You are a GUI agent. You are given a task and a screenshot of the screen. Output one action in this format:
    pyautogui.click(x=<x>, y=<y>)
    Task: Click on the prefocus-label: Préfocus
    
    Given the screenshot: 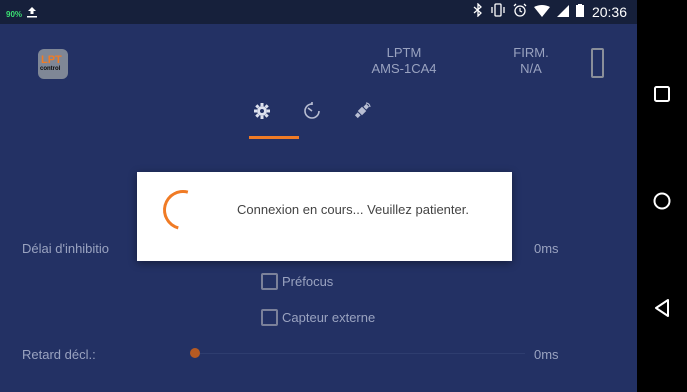 What is the action you would take?
    pyautogui.click(x=308, y=281)
    